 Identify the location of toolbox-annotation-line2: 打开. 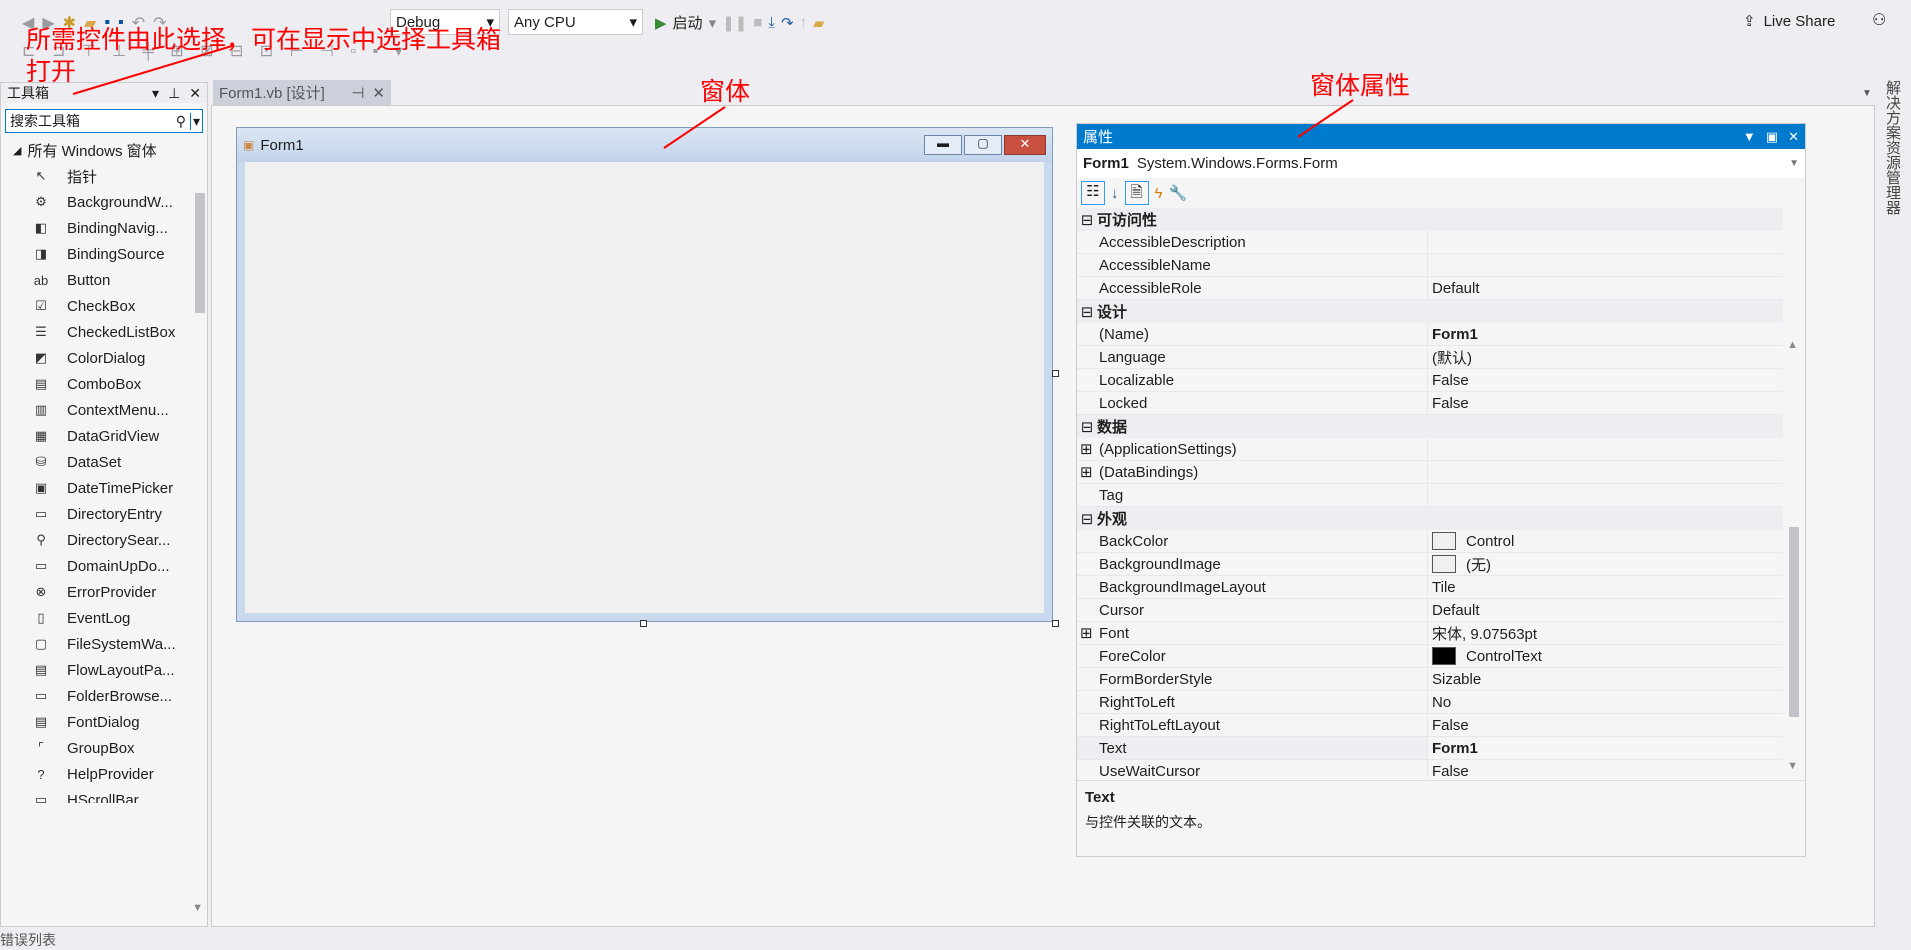
(51, 71).